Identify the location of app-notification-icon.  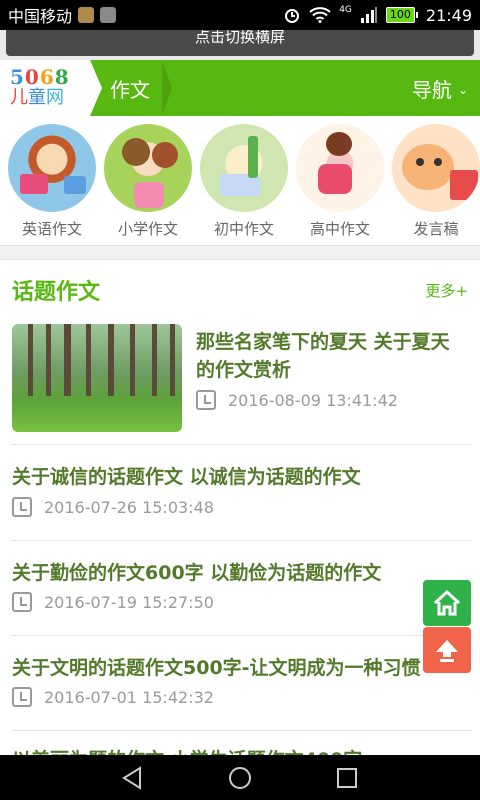
(86, 15).